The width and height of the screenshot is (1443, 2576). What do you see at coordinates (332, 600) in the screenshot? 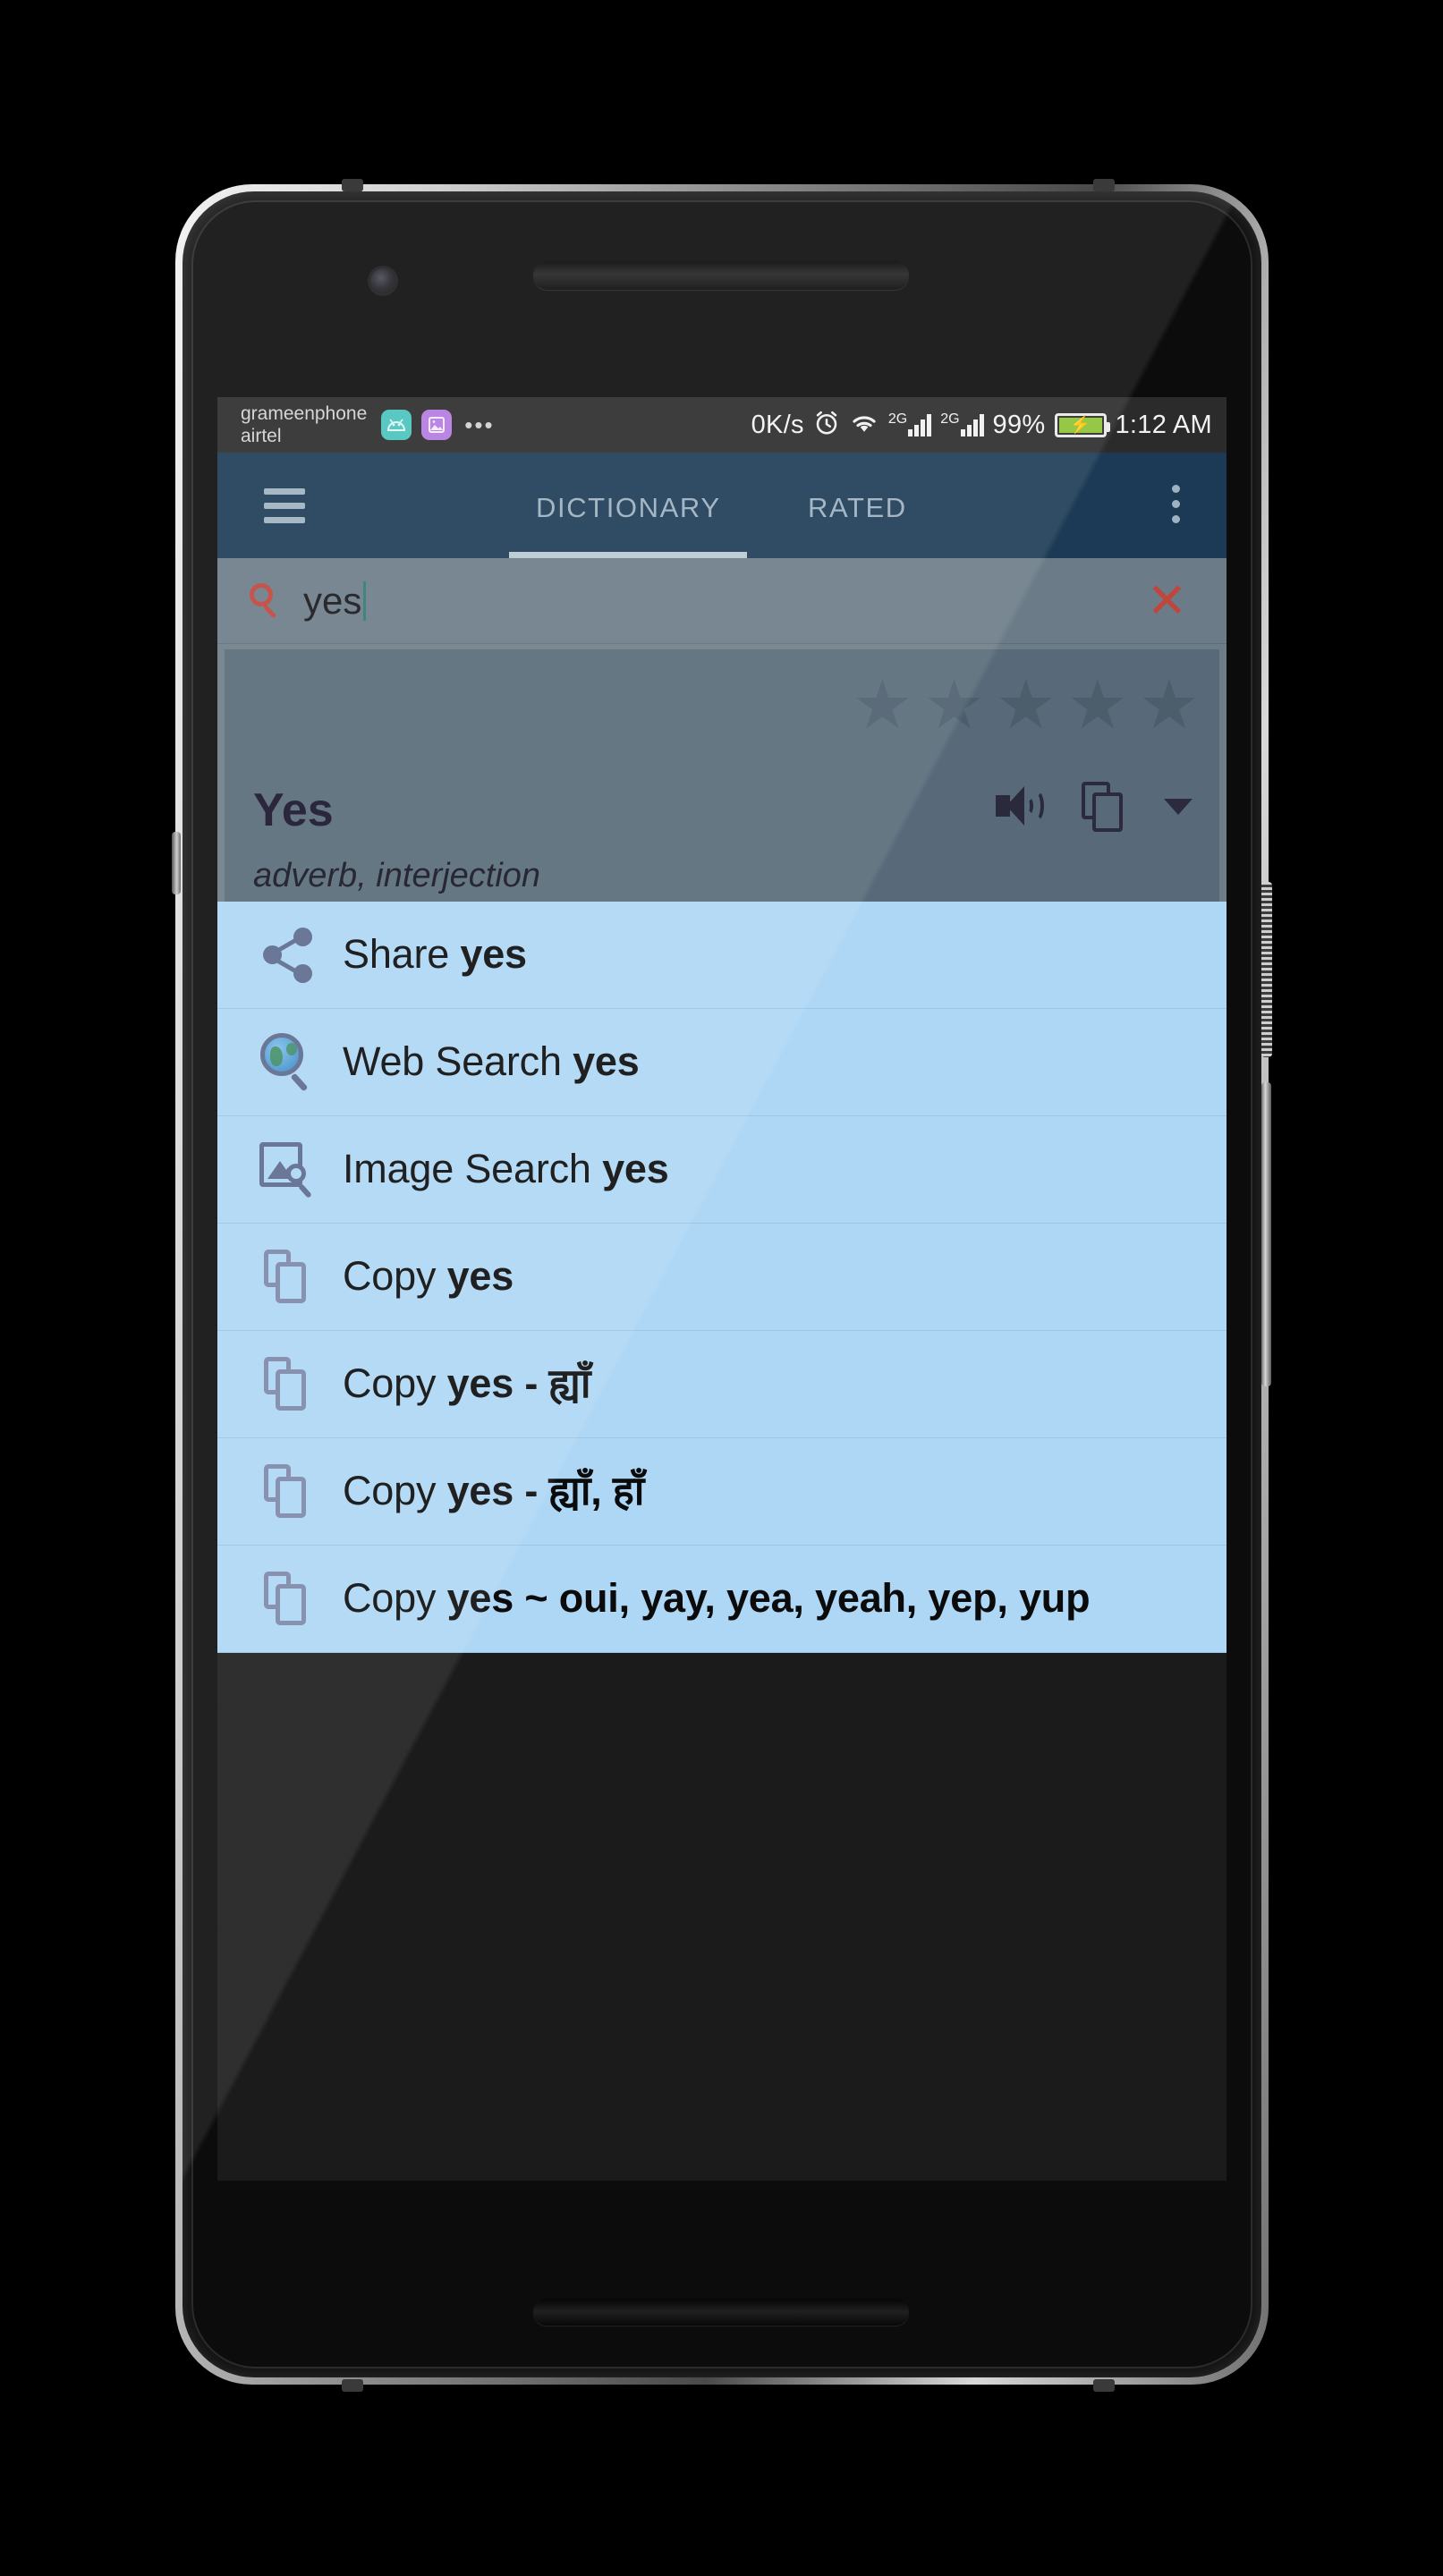
I see `search-input-value: yes` at bounding box center [332, 600].